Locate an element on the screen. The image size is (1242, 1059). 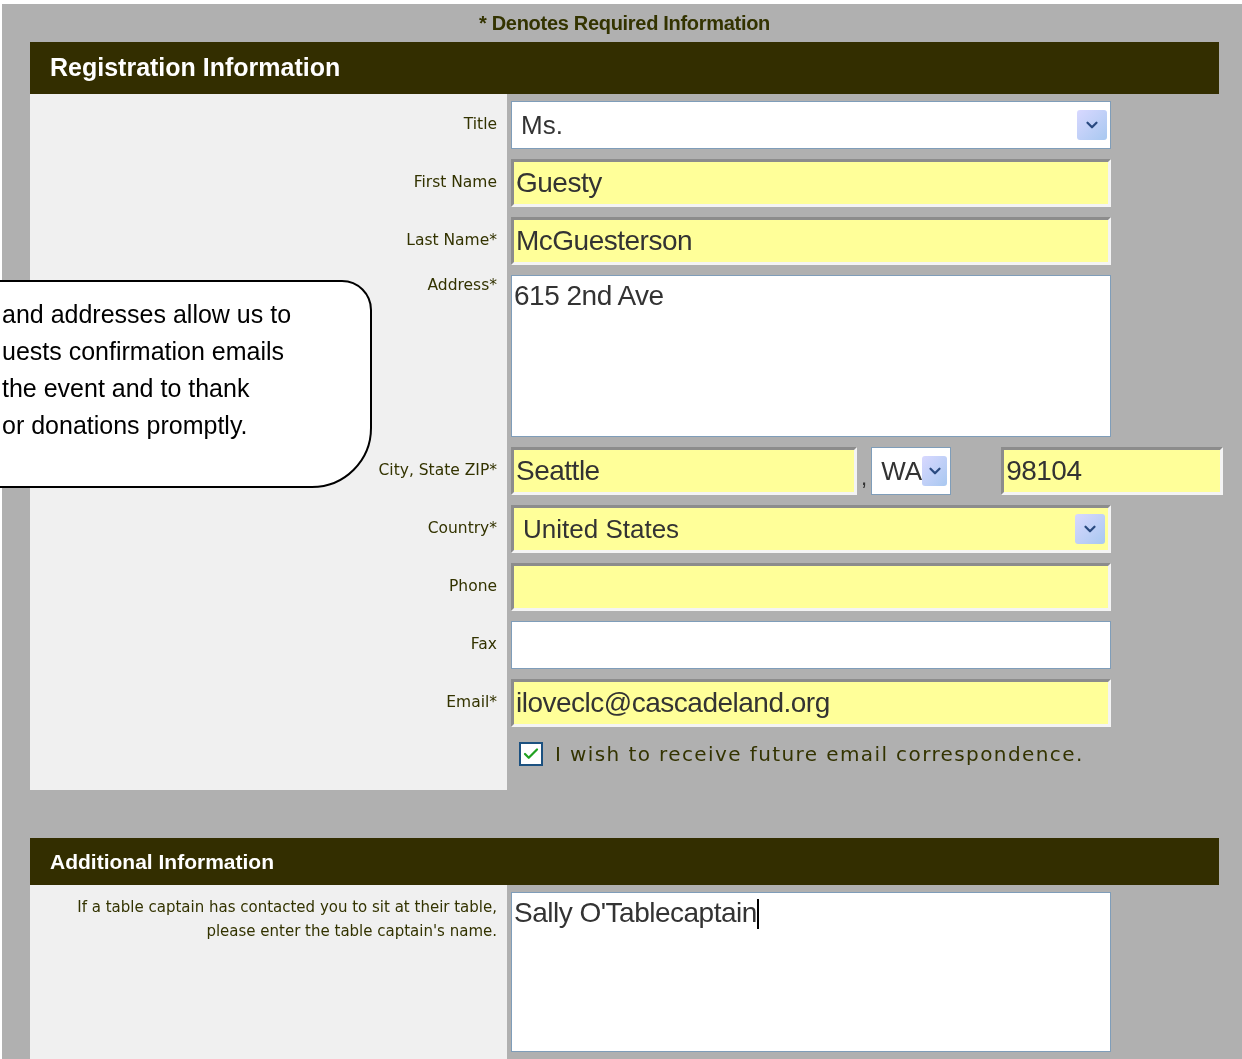
select-field: Ms. is located at coordinates (811, 125).